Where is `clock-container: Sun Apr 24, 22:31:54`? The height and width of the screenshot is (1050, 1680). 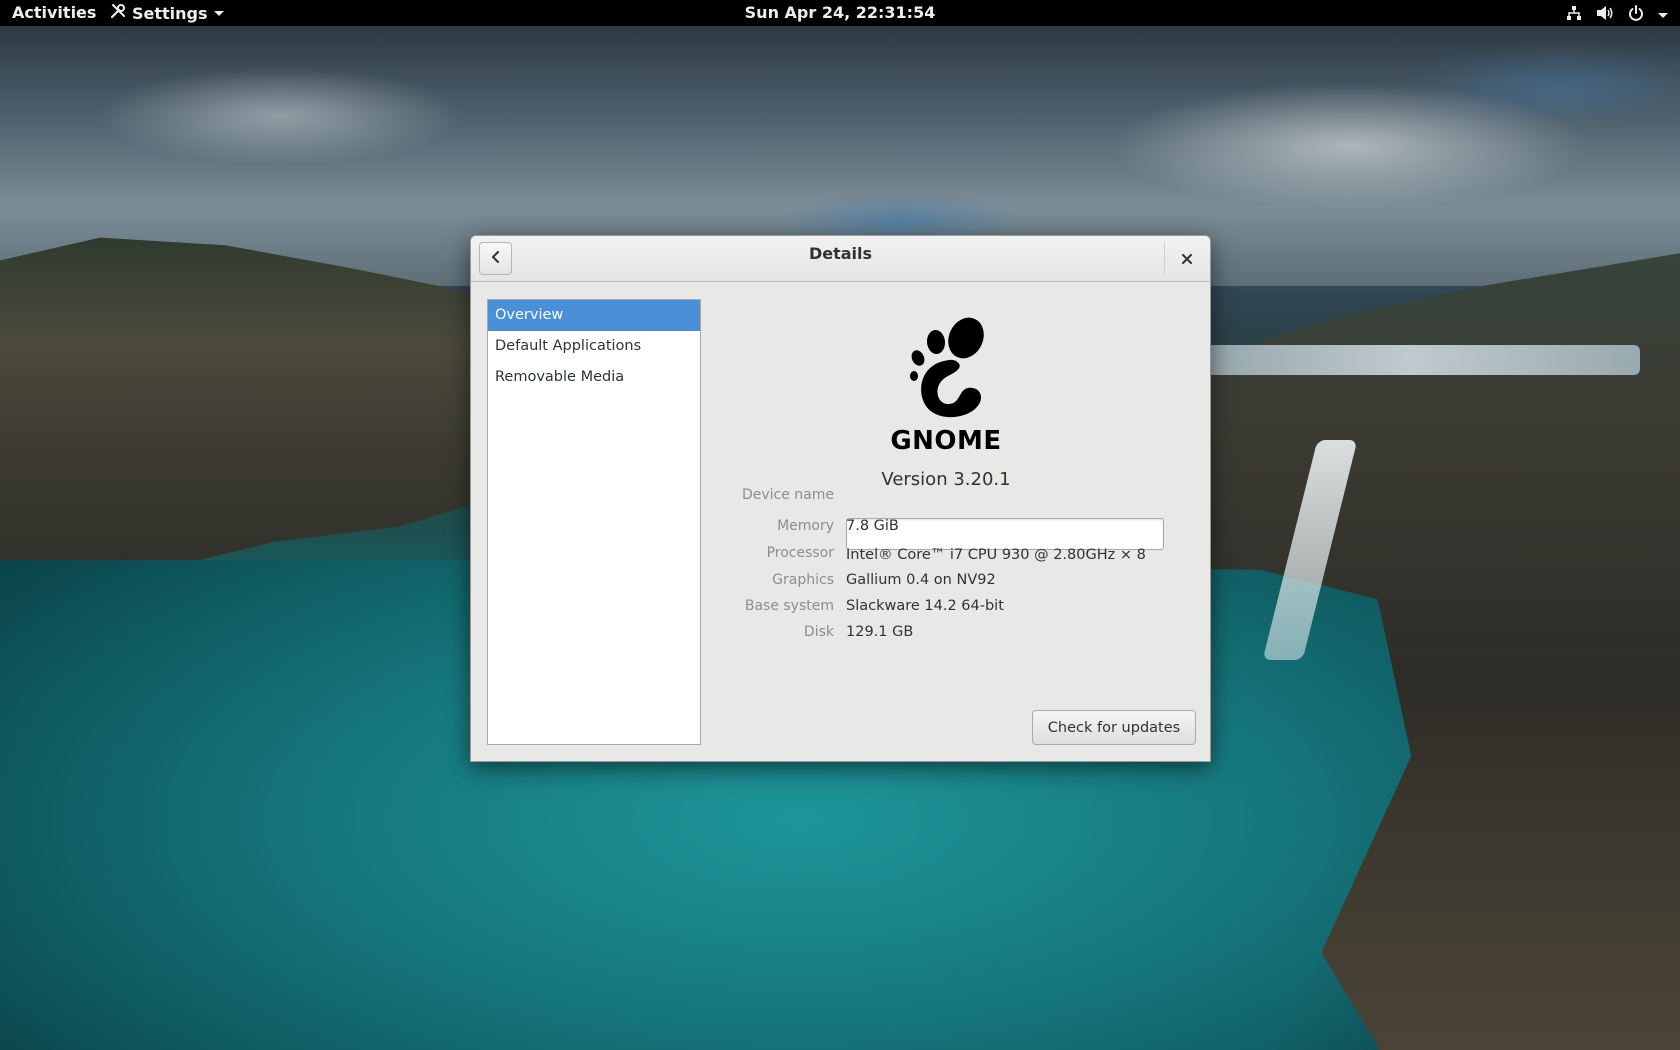
clock-container: Sun Apr 24, 22:31:54 is located at coordinates (840, 12).